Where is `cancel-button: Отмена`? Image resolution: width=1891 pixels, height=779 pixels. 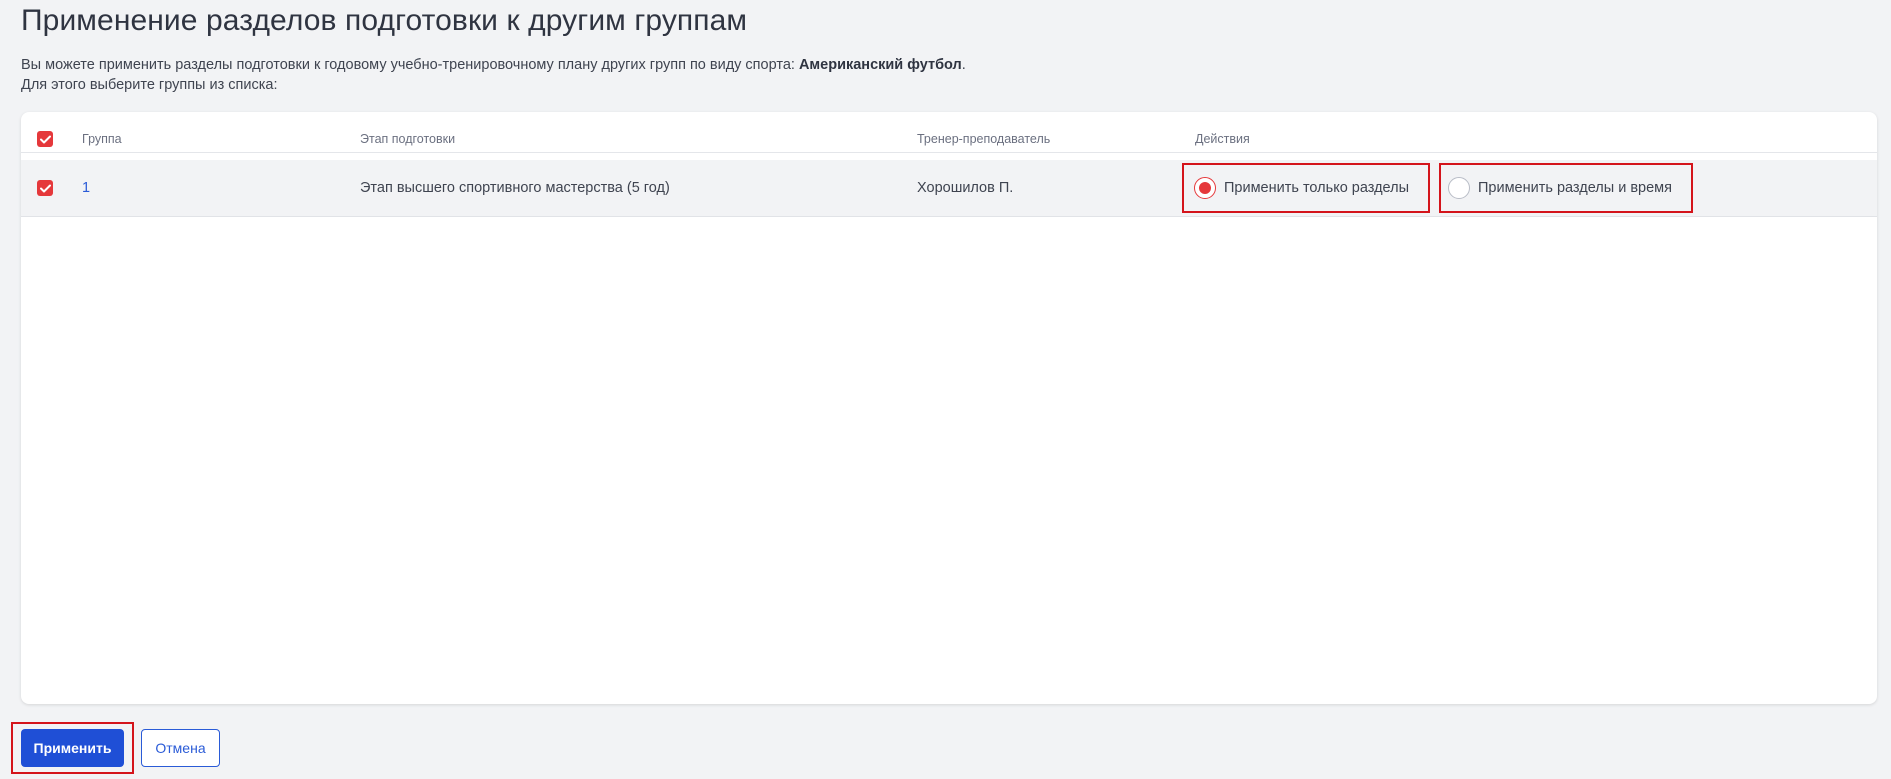
cancel-button: Отмена is located at coordinates (180, 748).